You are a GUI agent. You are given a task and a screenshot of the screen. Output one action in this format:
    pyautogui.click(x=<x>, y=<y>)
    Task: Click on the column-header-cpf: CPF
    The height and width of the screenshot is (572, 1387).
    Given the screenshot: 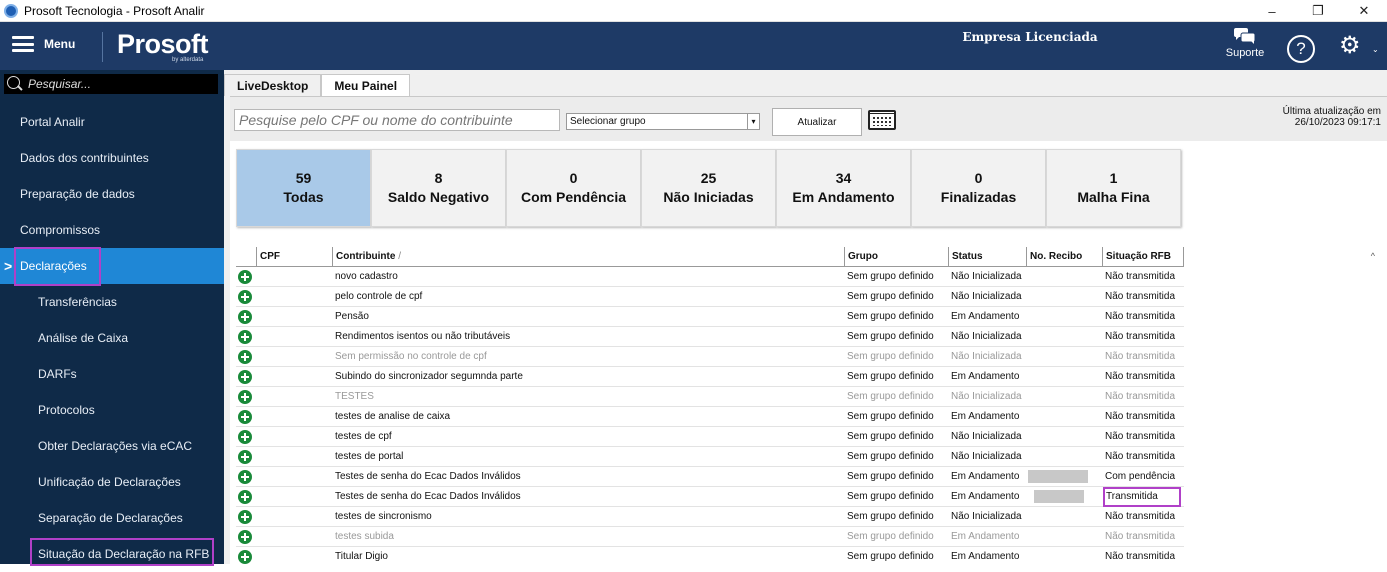 What is the action you would take?
    pyautogui.click(x=294, y=257)
    